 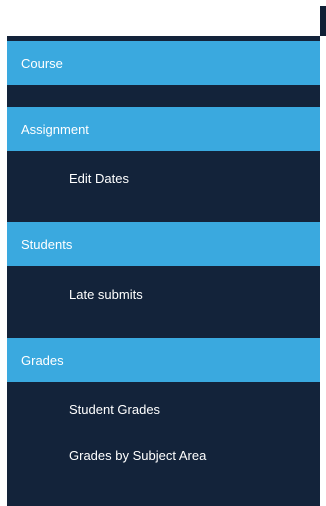 I want to click on top-right-edge, so click(x=323, y=21).